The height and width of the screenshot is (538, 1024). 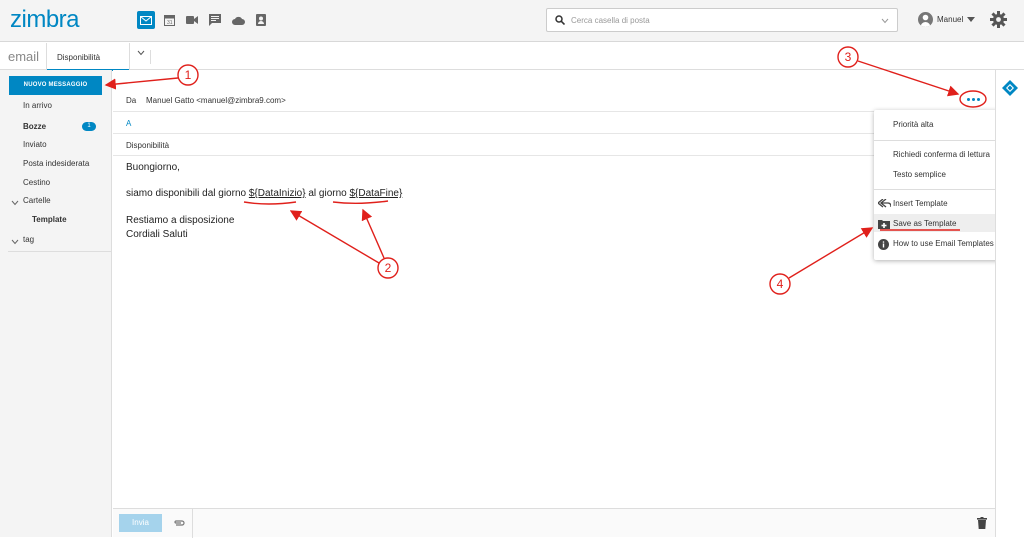 I want to click on body-text: siamo disponibili dal giorno, so click(x=187, y=193).